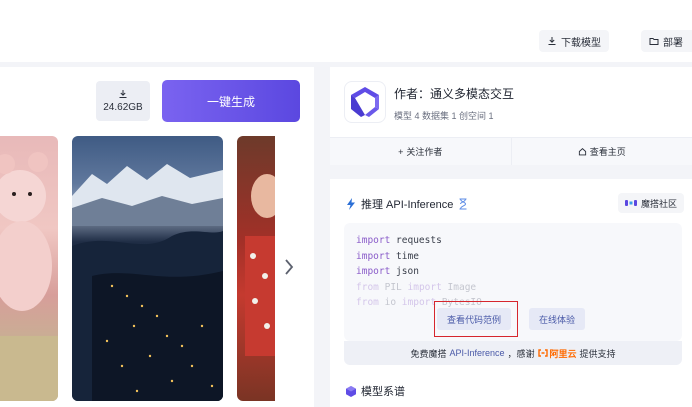 The image size is (692, 407). I want to click on sample-image-lake-town-night, so click(147, 268).